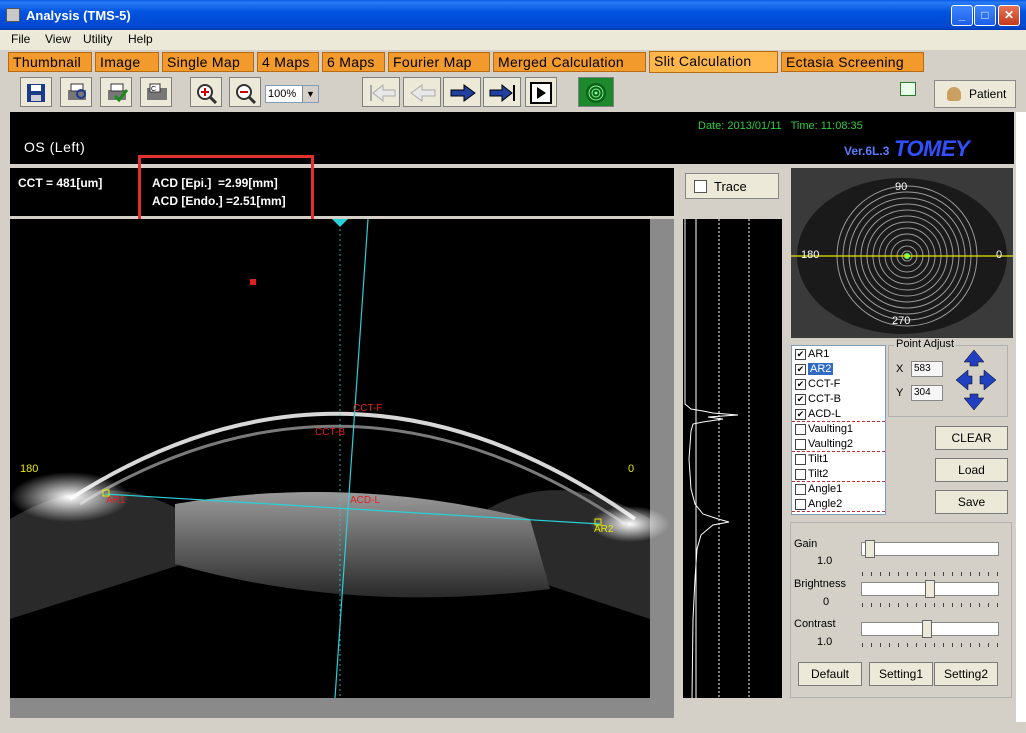 The width and height of the screenshot is (1026, 733). I want to click on list-item: Vaulting1, so click(838, 429).